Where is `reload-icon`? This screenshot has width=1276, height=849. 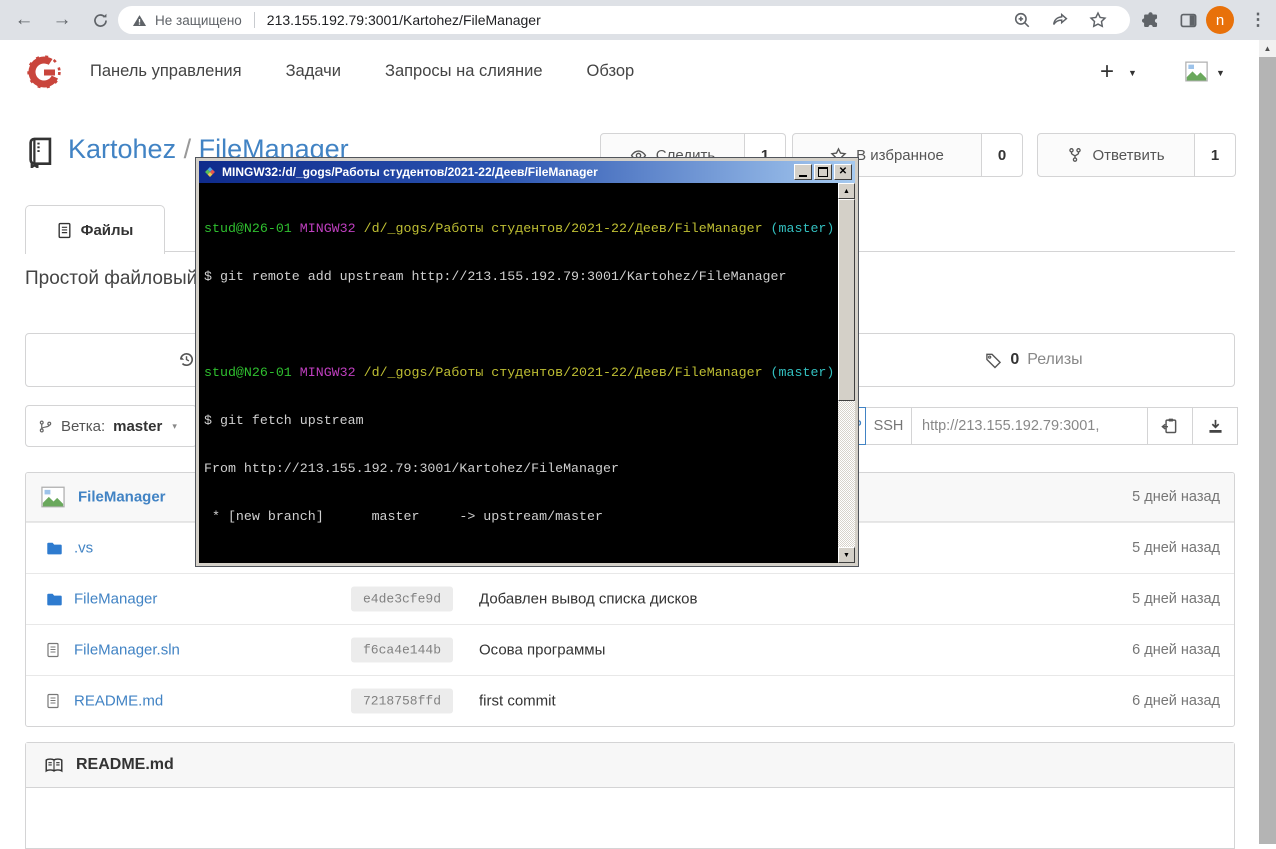
reload-icon is located at coordinates (100, 20).